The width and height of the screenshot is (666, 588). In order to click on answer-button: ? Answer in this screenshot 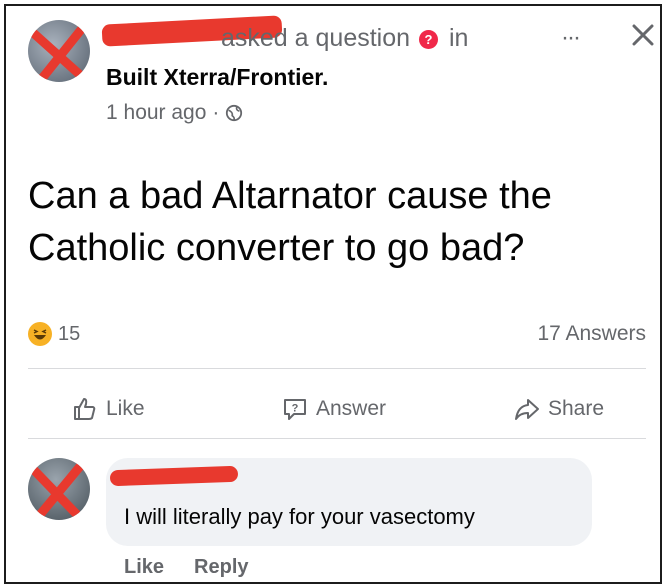, I will do `click(334, 409)`.